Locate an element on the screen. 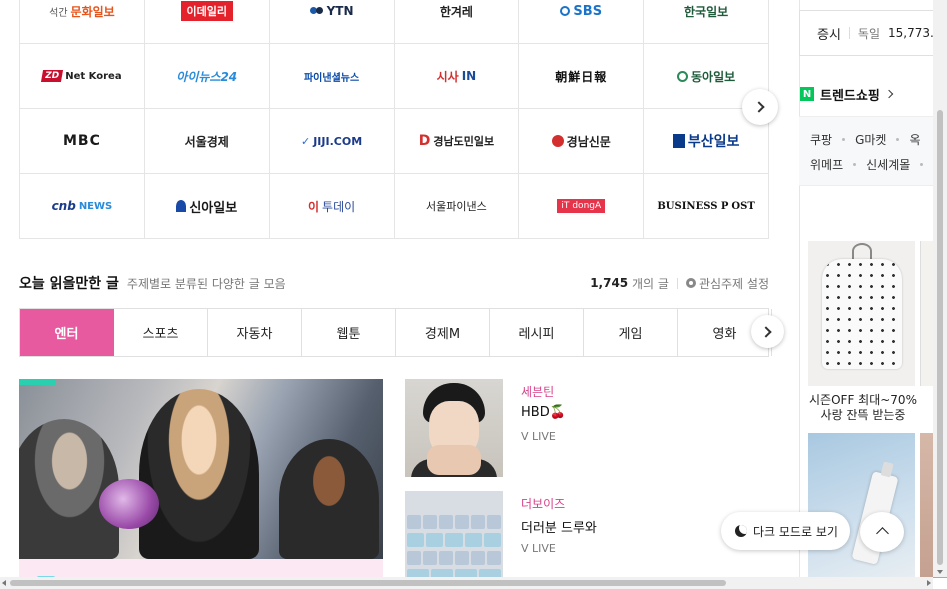 The image size is (947, 589). press-seoul-finance: 서울파이낸스 is located at coordinates (457, 206).